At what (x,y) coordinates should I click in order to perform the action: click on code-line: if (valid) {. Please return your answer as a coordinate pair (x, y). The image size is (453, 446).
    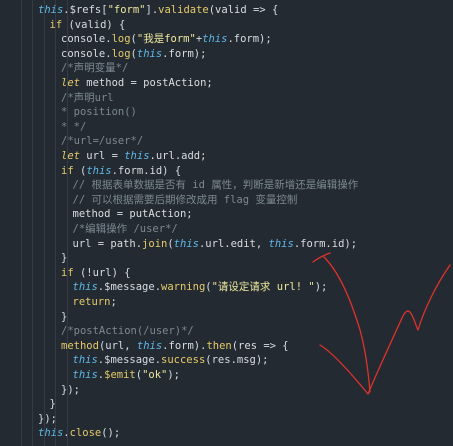
    Looking at the image, I should click on (88, 25).